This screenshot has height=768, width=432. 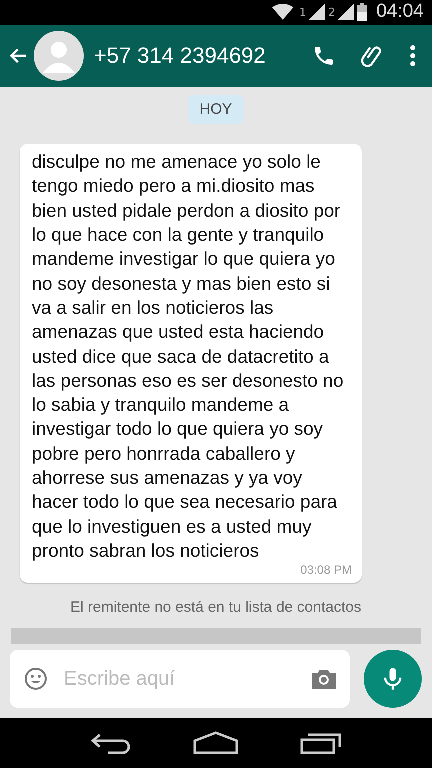 What do you see at coordinates (215, 743) in the screenshot?
I see `home-icon` at bounding box center [215, 743].